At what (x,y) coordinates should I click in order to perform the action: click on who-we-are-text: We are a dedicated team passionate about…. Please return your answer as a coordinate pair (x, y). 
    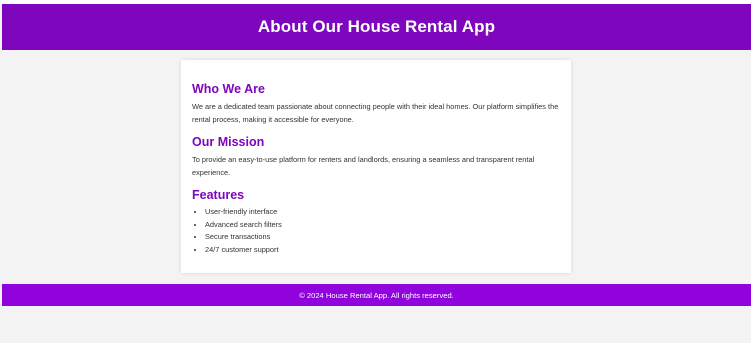
    Looking at the image, I should click on (375, 113).